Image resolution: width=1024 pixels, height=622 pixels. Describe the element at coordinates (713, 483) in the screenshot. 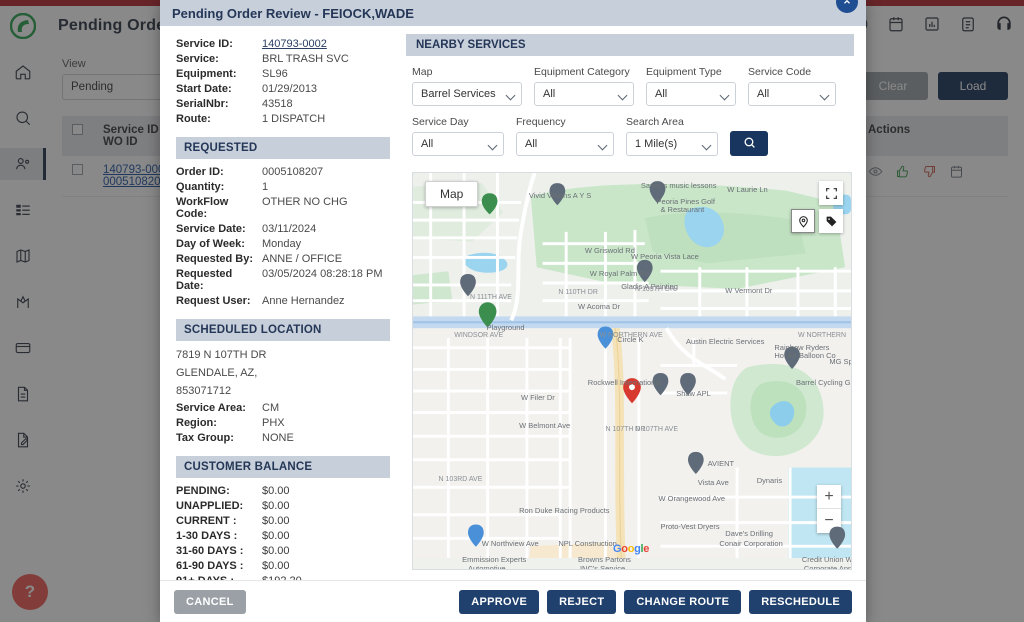

I see `map-poi-label: Vista Ave` at that location.